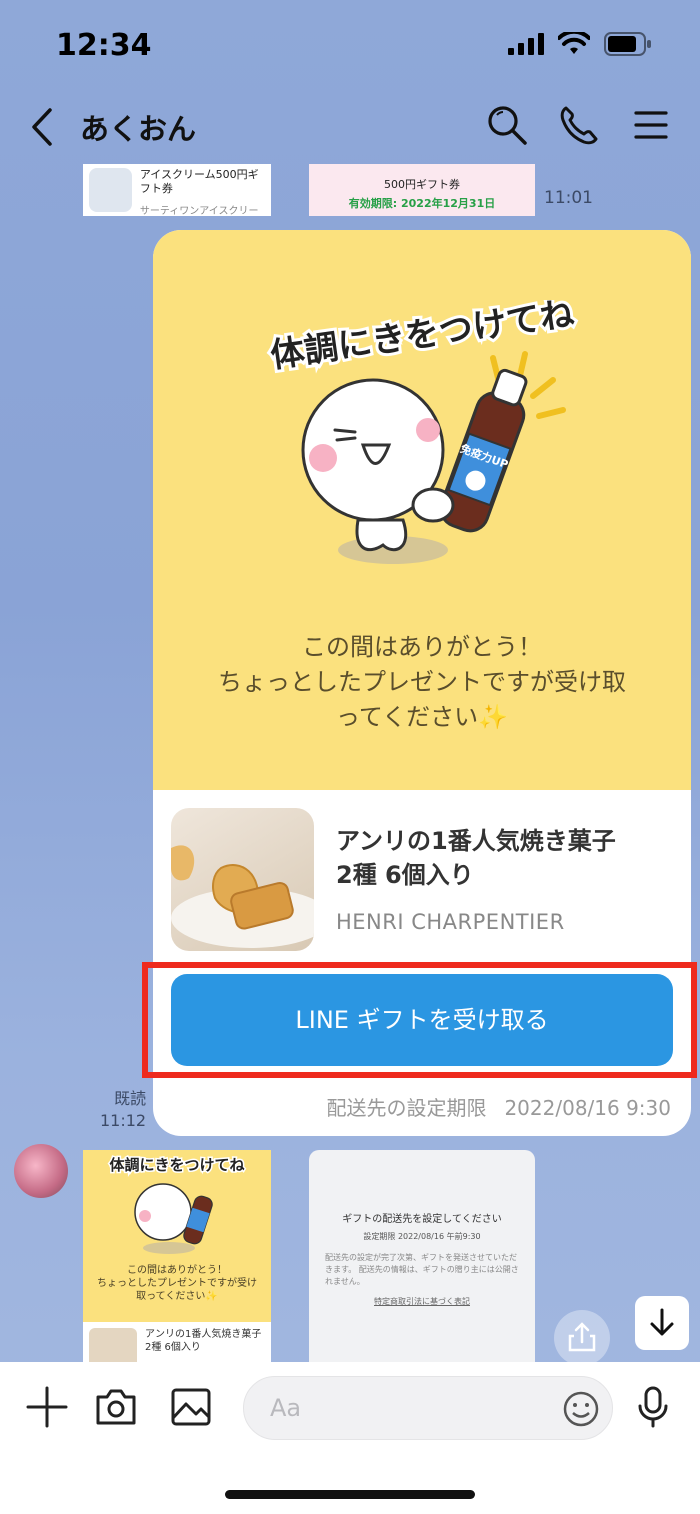 This screenshot has height=1514, width=700. I want to click on ticket-expiry: 有効期限: 2022年12月31日, so click(422, 203).